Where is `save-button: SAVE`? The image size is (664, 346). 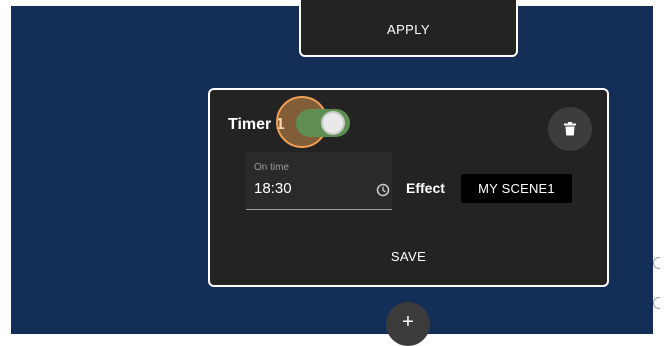
save-button: SAVE is located at coordinates (408, 256).